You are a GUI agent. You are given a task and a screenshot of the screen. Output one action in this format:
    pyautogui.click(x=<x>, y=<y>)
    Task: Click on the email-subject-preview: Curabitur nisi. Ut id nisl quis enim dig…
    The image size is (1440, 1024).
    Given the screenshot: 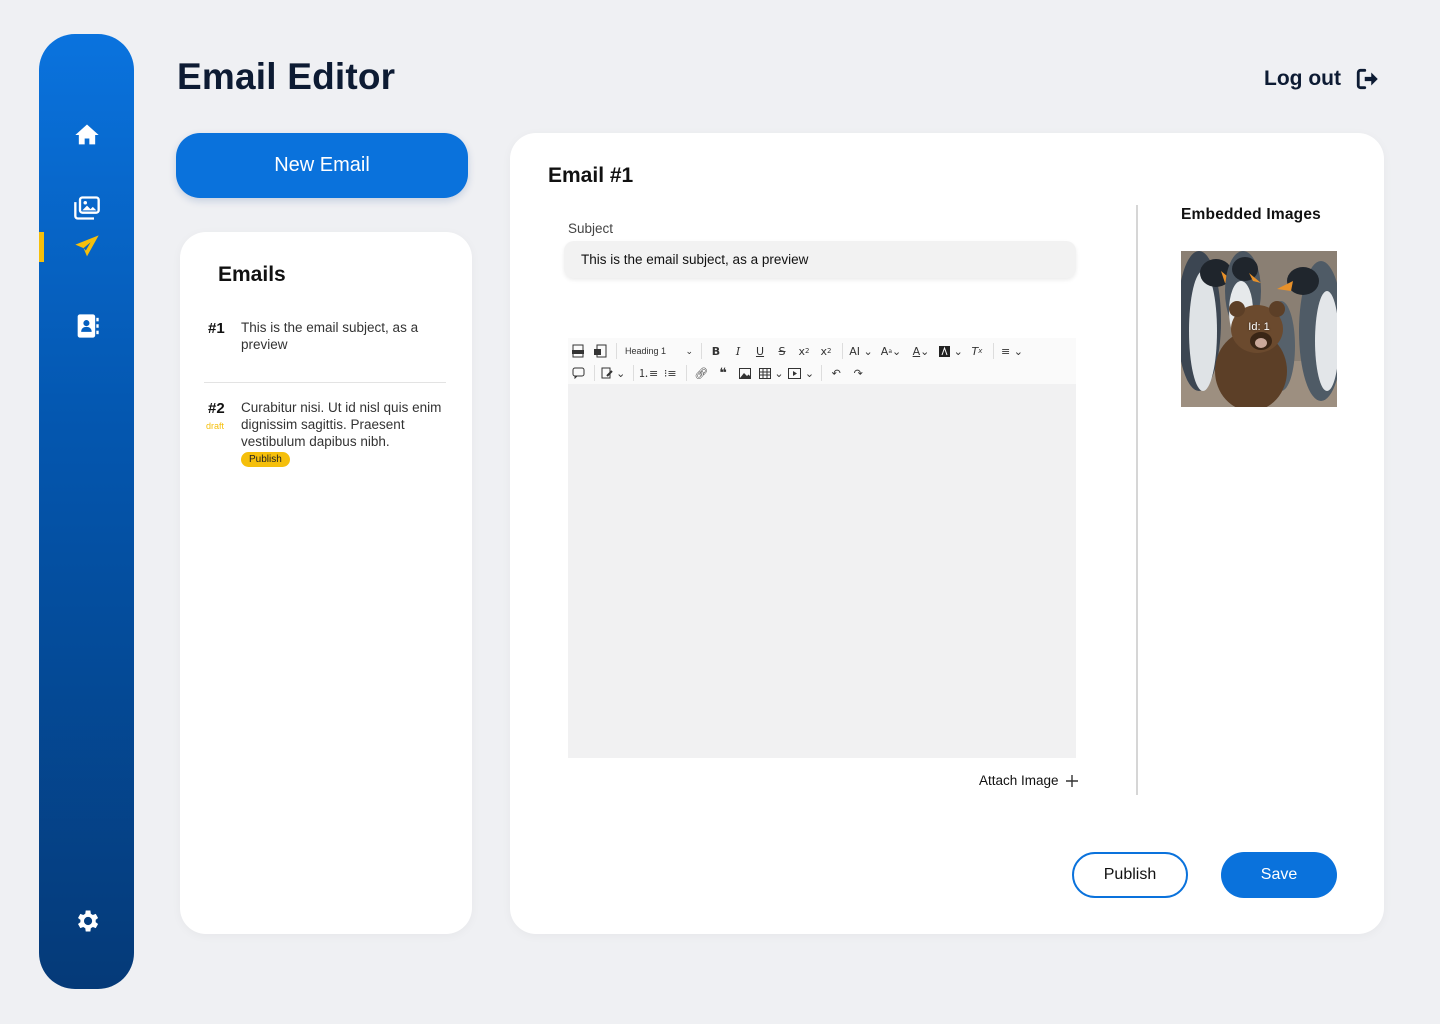 What is the action you would take?
    pyautogui.click(x=341, y=424)
    